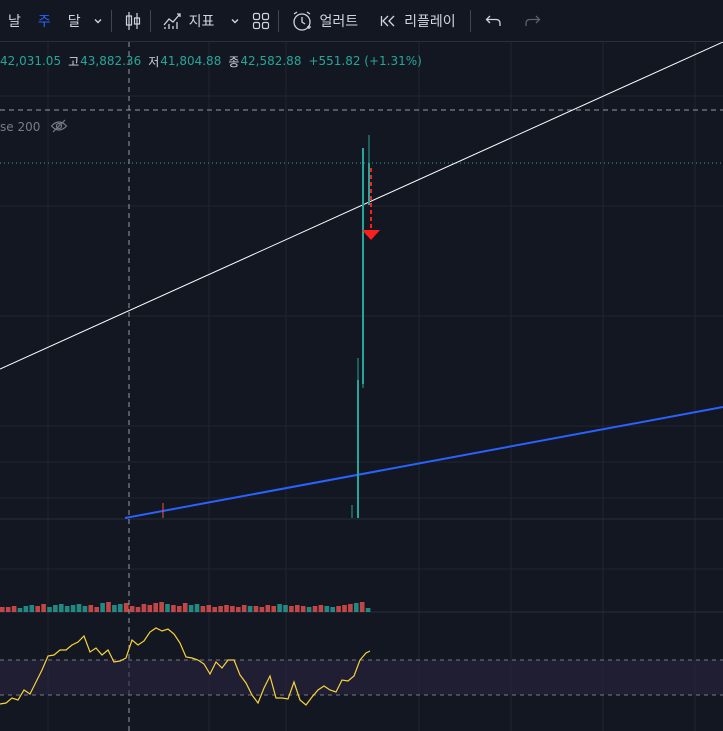 This screenshot has height=731, width=723. What do you see at coordinates (31, 61) in the screenshot?
I see `open-value: 42,031.05` at bounding box center [31, 61].